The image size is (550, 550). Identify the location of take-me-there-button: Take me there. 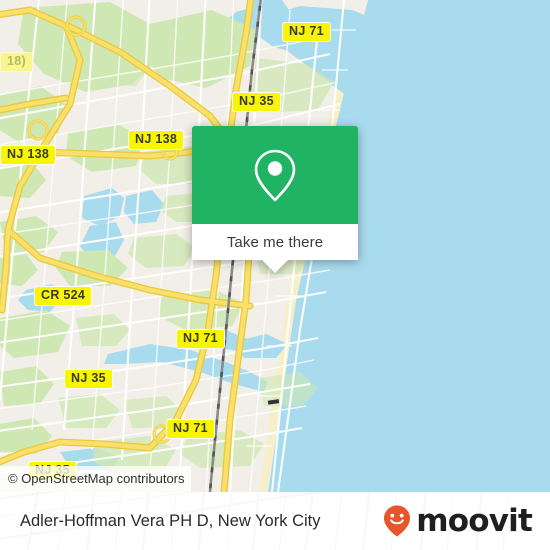
(275, 242).